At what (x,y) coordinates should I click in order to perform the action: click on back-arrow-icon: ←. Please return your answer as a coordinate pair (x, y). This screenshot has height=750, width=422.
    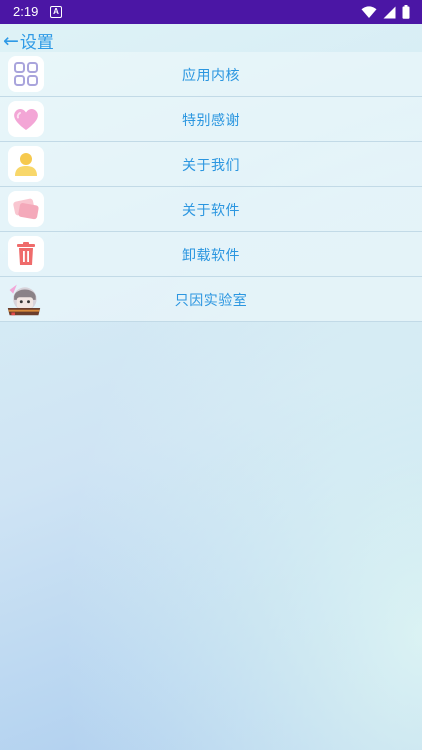
    Looking at the image, I should click on (11, 40).